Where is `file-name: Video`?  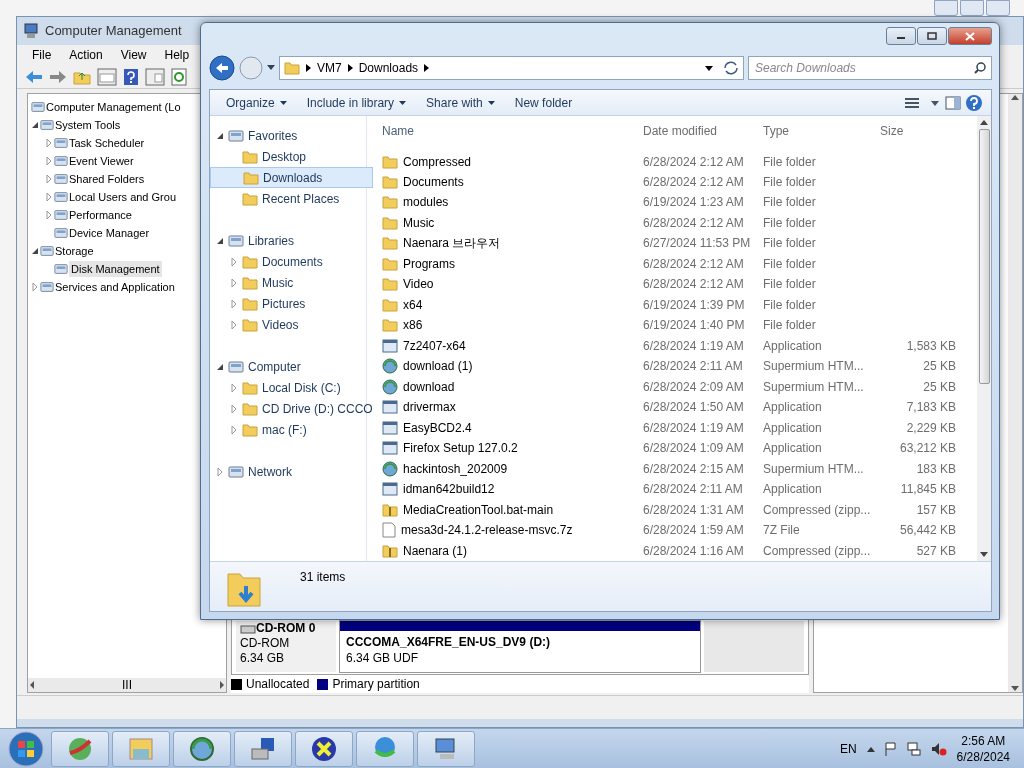
file-name: Video is located at coordinates (418, 284).